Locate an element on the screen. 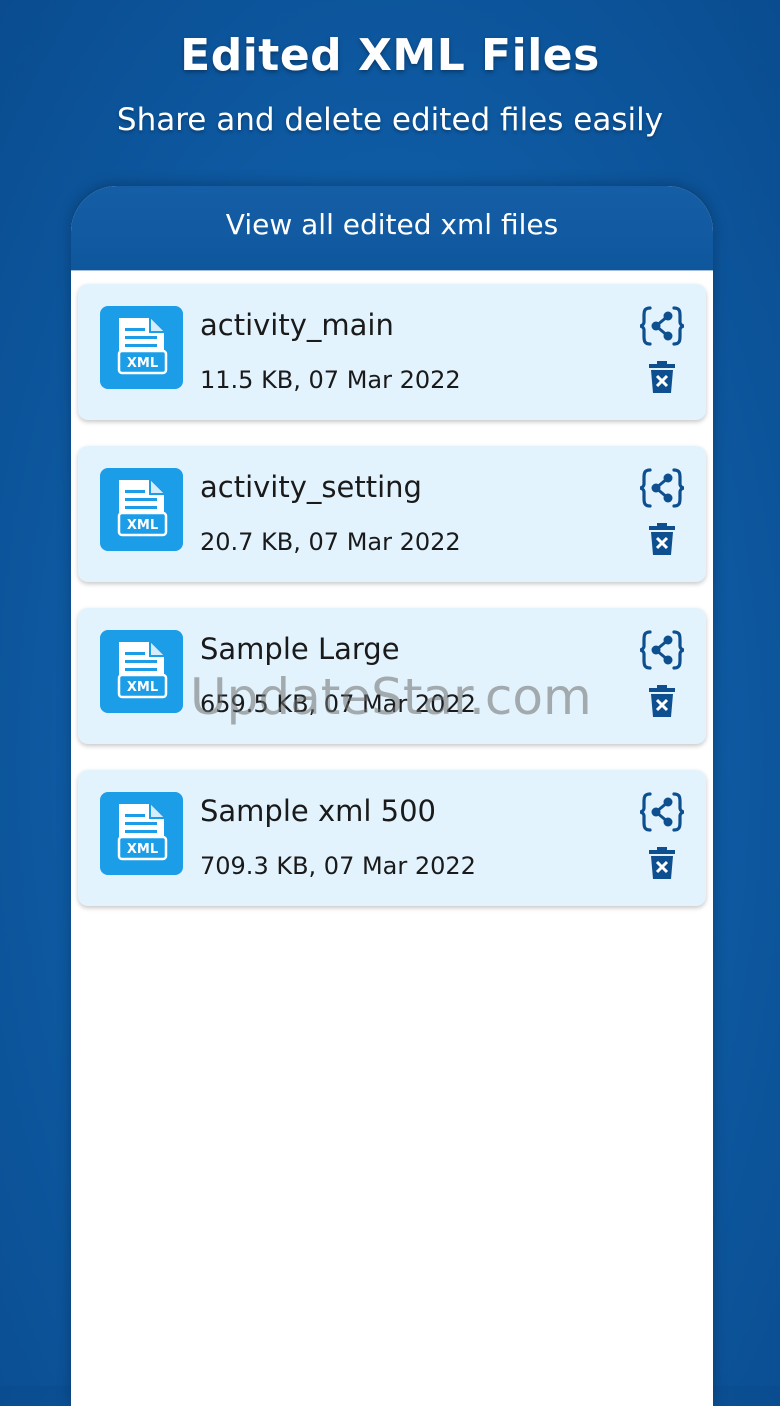 This screenshot has height=1406, width=780. file-card: XML Sample Large 659.5 KB, 07 Mar 2022 is located at coordinates (392, 676).